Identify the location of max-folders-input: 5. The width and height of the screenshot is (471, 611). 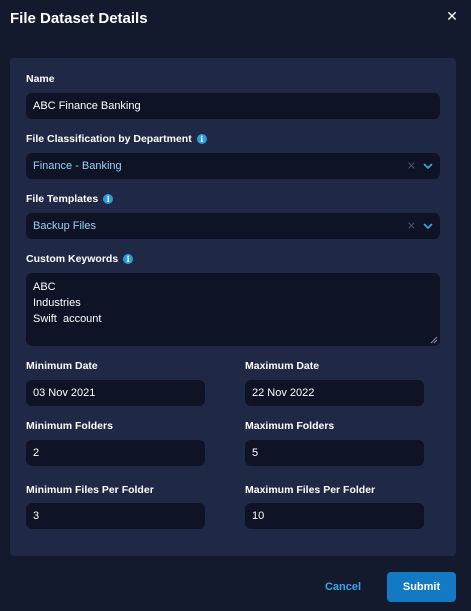
(334, 453).